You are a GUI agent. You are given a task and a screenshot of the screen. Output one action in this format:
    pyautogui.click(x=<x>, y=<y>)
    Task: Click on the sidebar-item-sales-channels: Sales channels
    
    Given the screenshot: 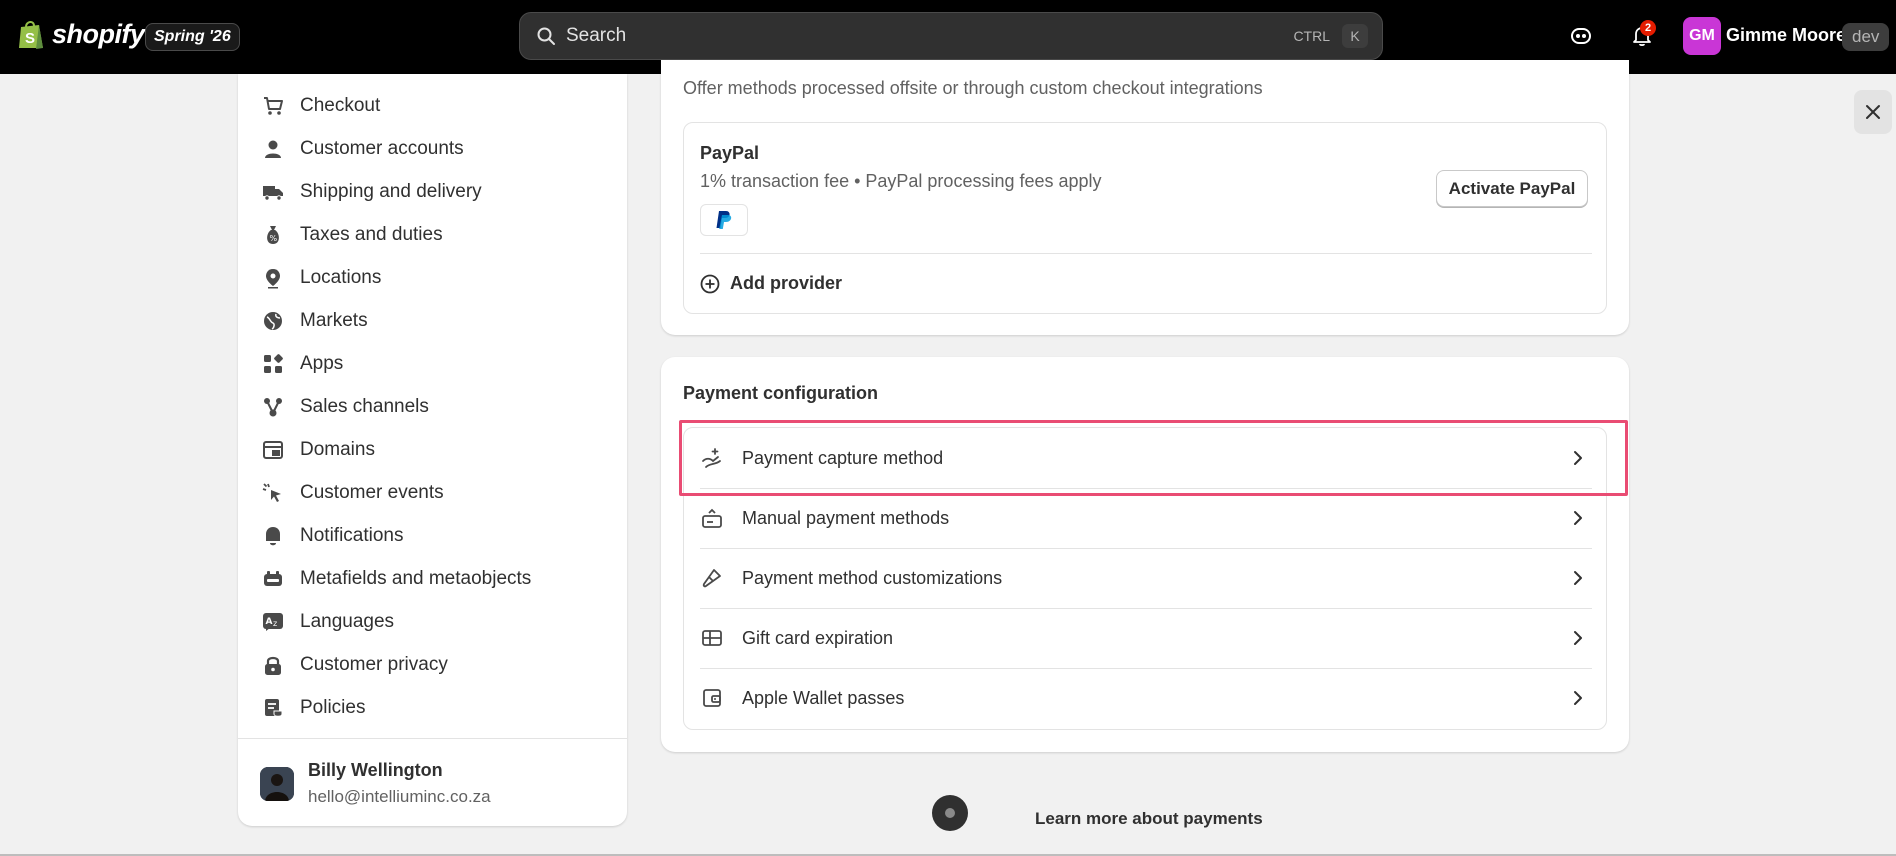 What is the action you would take?
    pyautogui.click(x=432, y=406)
    